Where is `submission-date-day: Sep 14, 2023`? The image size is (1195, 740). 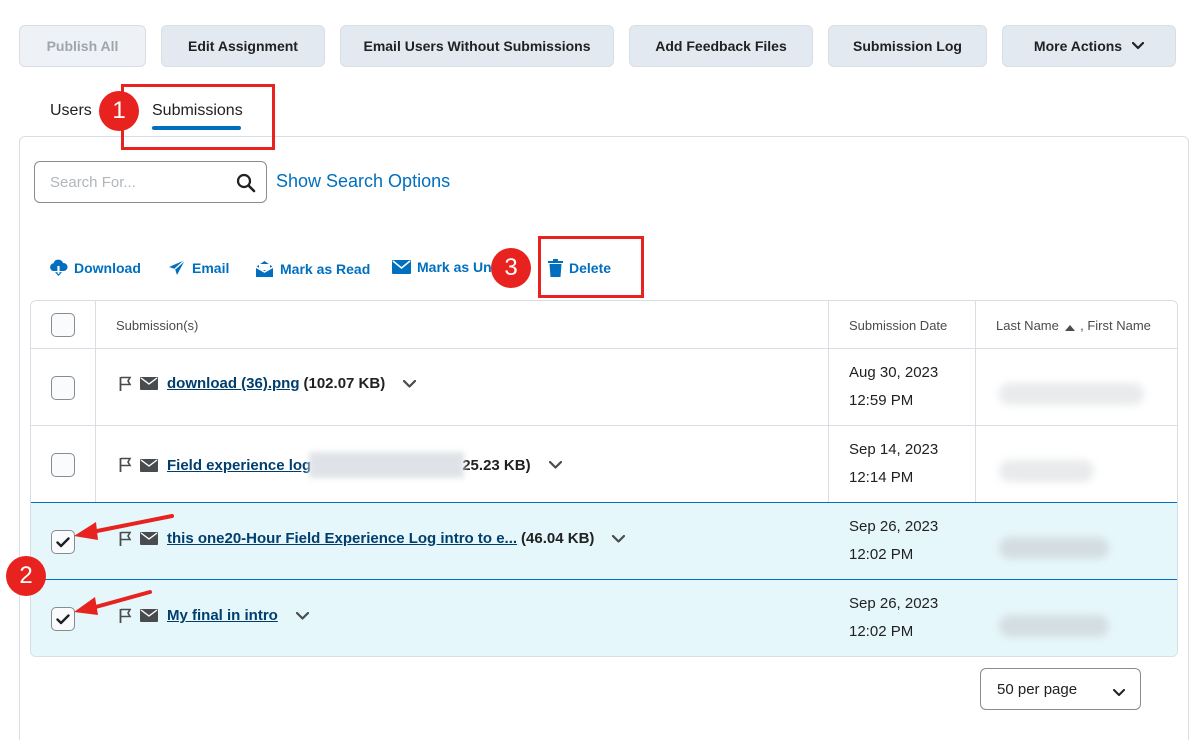 submission-date-day: Sep 14, 2023 is located at coordinates (894, 449).